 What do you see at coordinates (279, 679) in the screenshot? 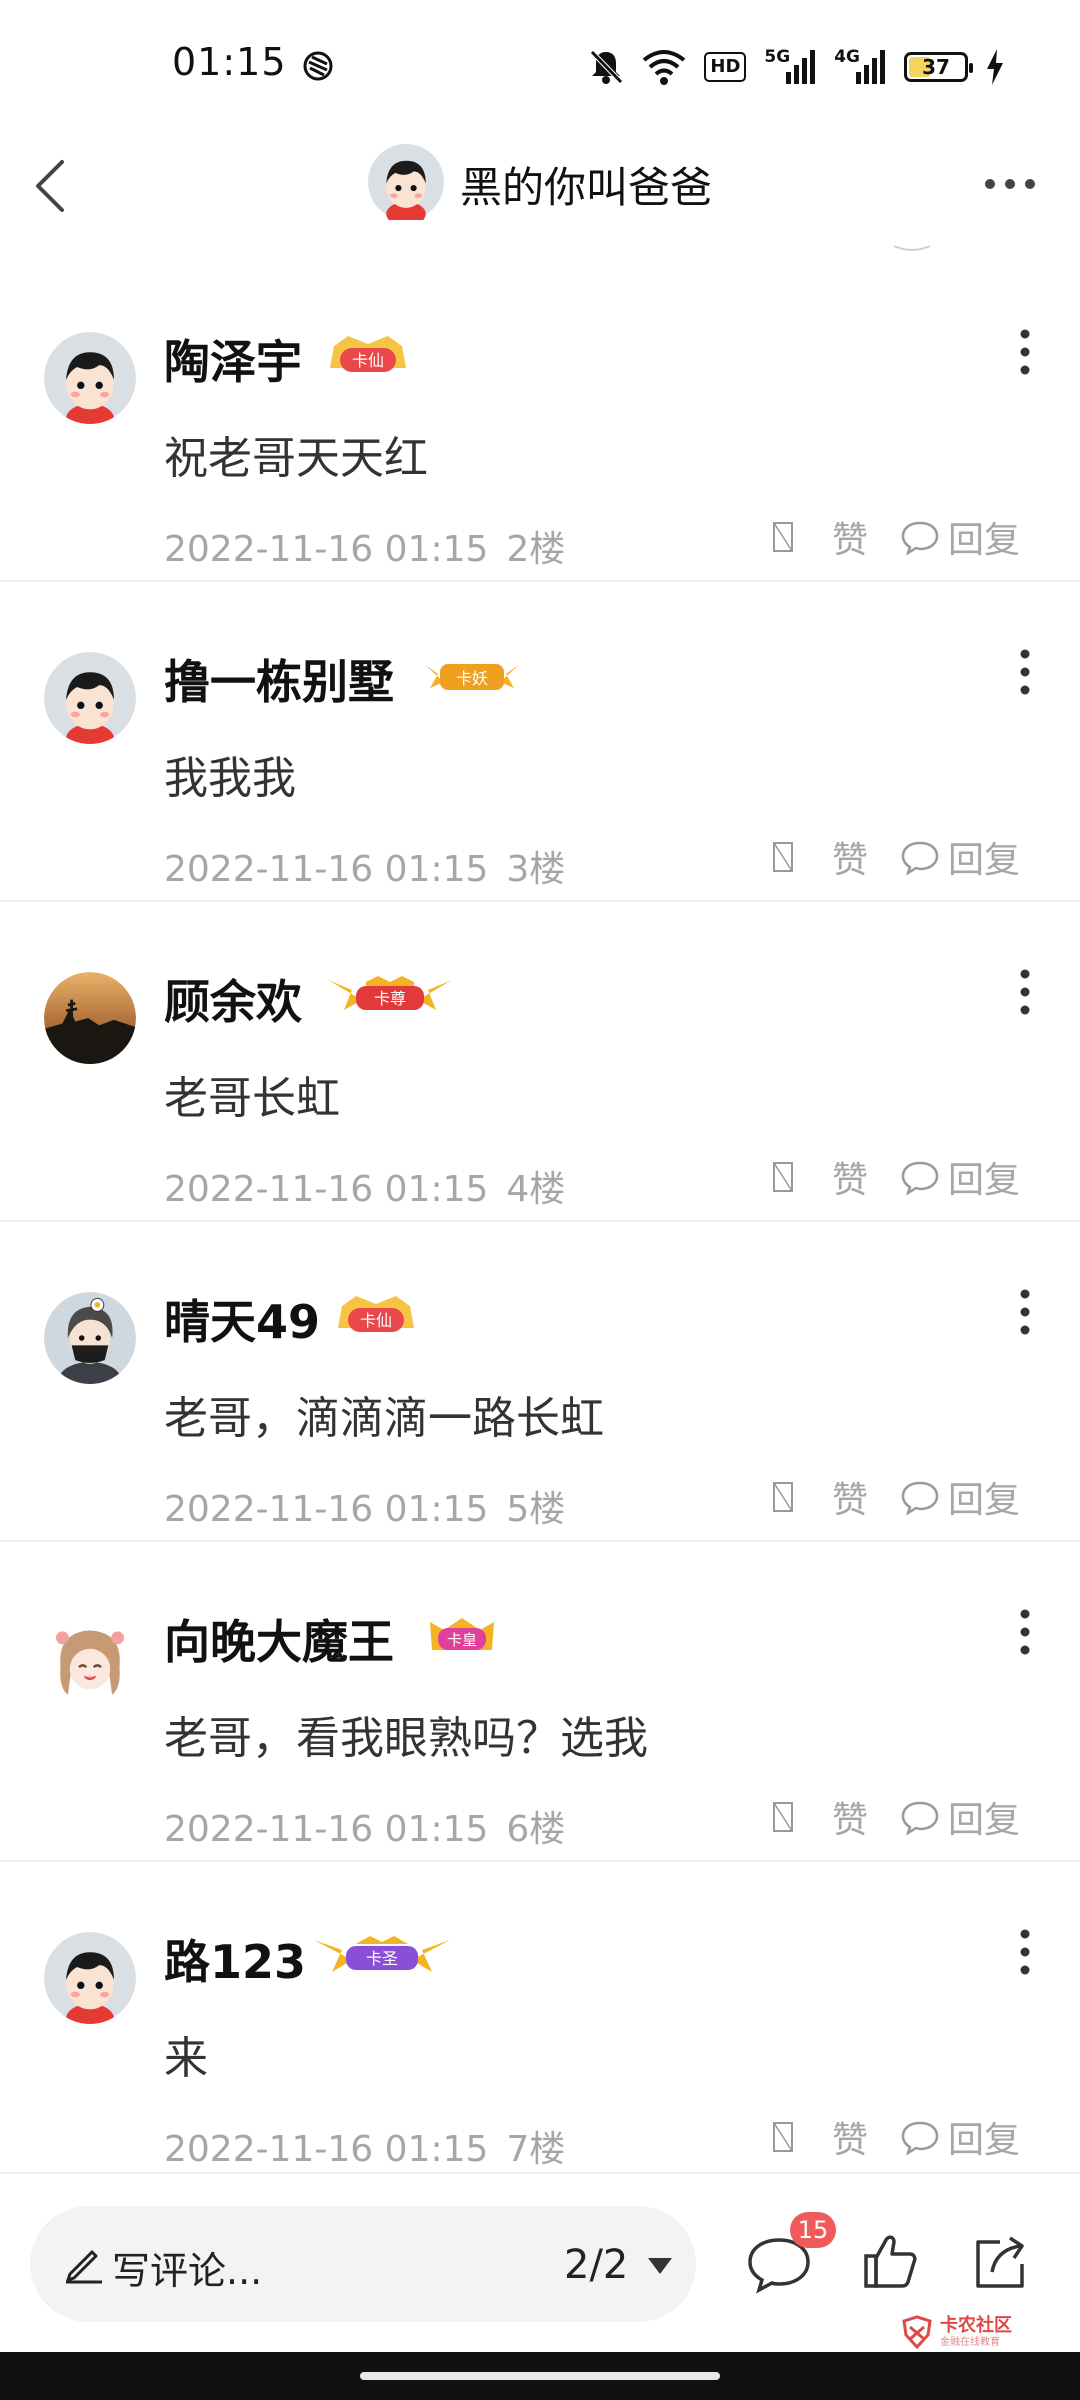
I see `comment-username: 撸一栋别墅` at bounding box center [279, 679].